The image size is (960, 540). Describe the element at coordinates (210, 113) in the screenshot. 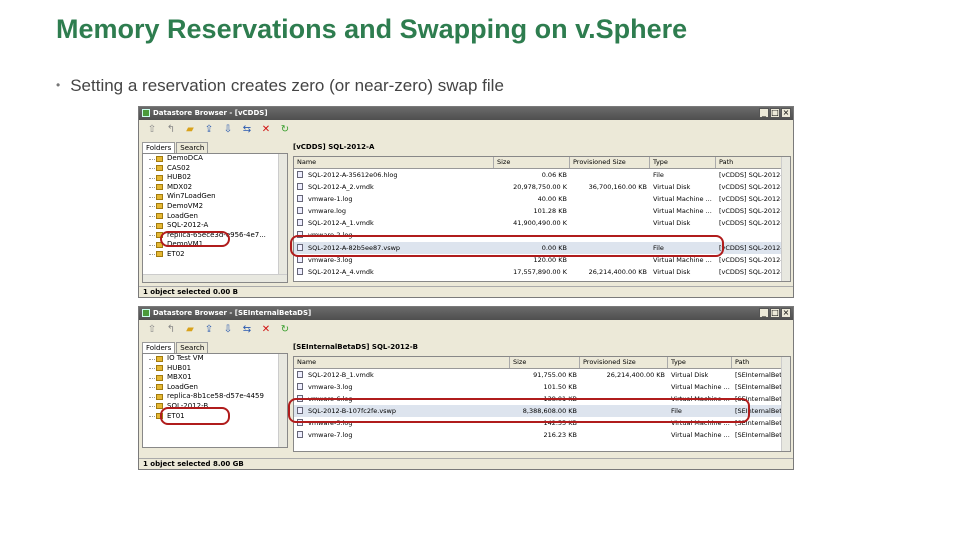

I see `window-title: Datastore Browser - [vCDDS]` at that location.